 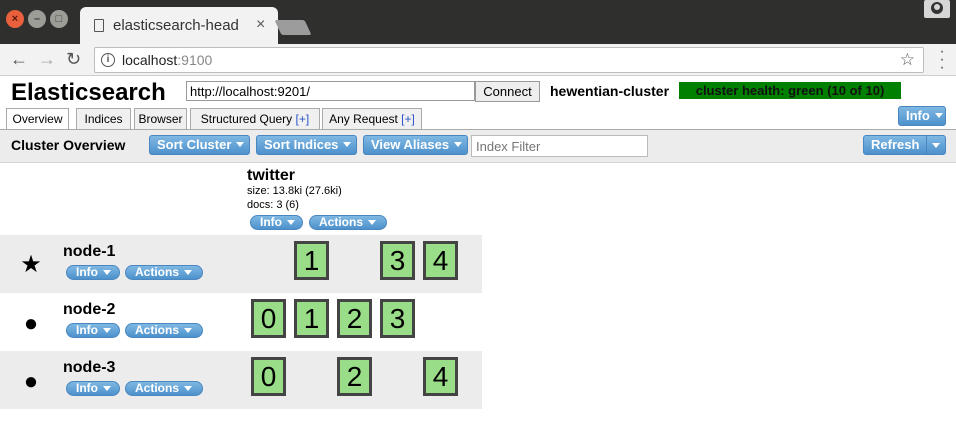 I want to click on node-row: ● node-3 Info Actions 0 2 4, so click(x=241, y=380).